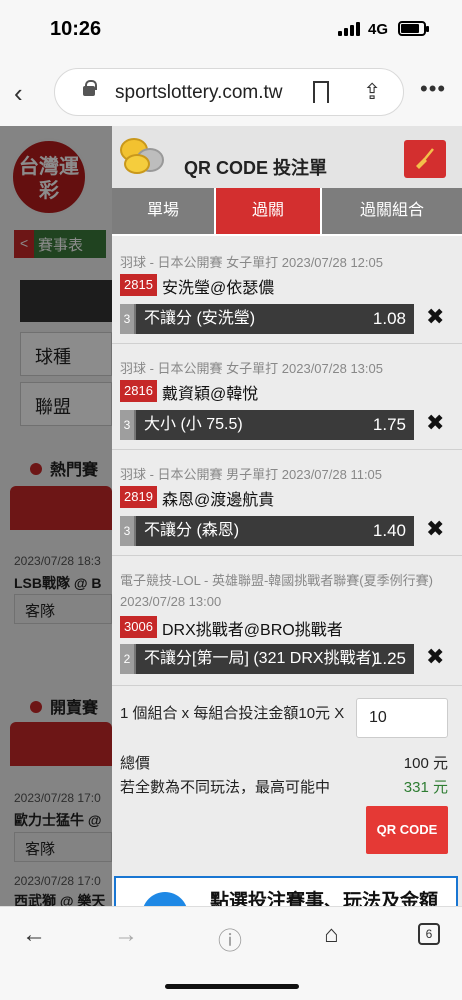 The height and width of the screenshot is (1000, 462). I want to click on total-value: 100 元, so click(425, 763).